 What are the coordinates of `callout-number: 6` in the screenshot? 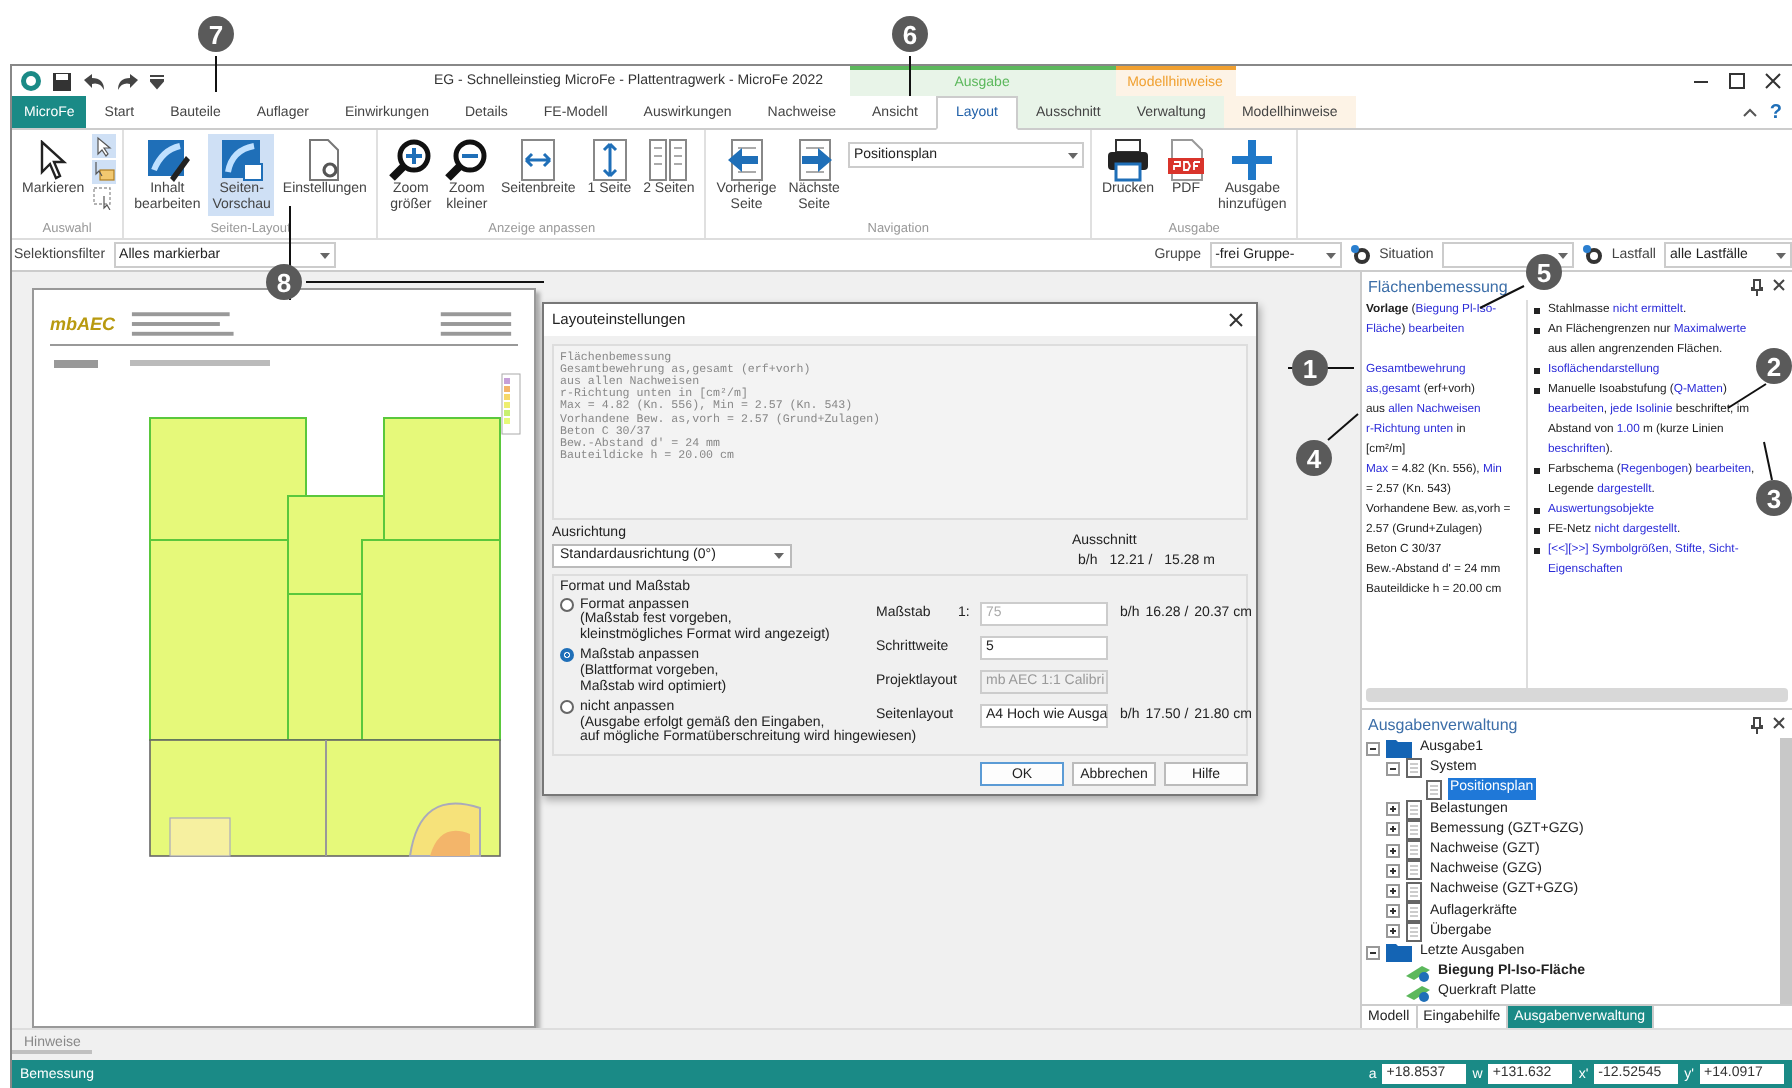 It's located at (910, 34).